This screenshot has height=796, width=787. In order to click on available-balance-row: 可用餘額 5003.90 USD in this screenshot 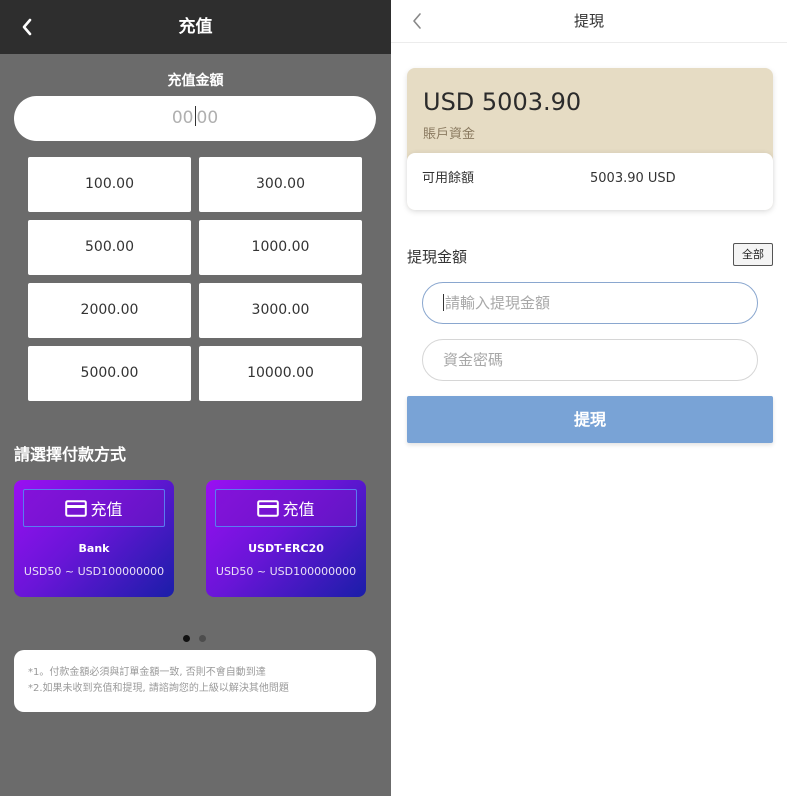, I will do `click(590, 181)`.